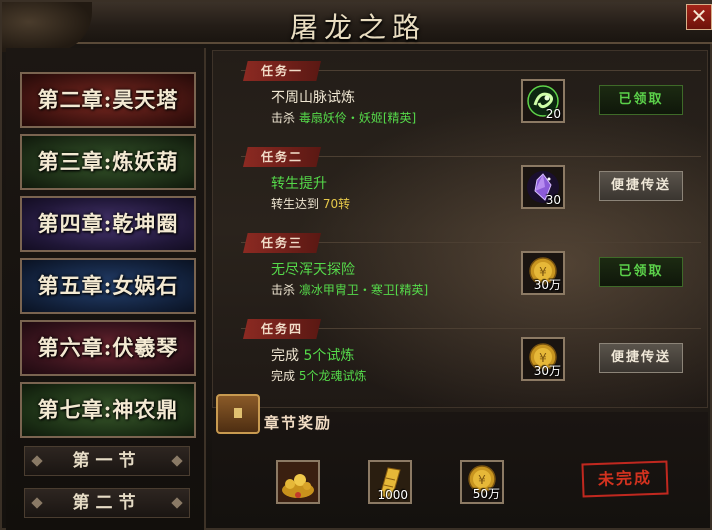 Image resolution: width=712 pixels, height=530 pixels. Describe the element at coordinates (282, 71) in the screenshot. I see `task-tag: 任务一` at that location.